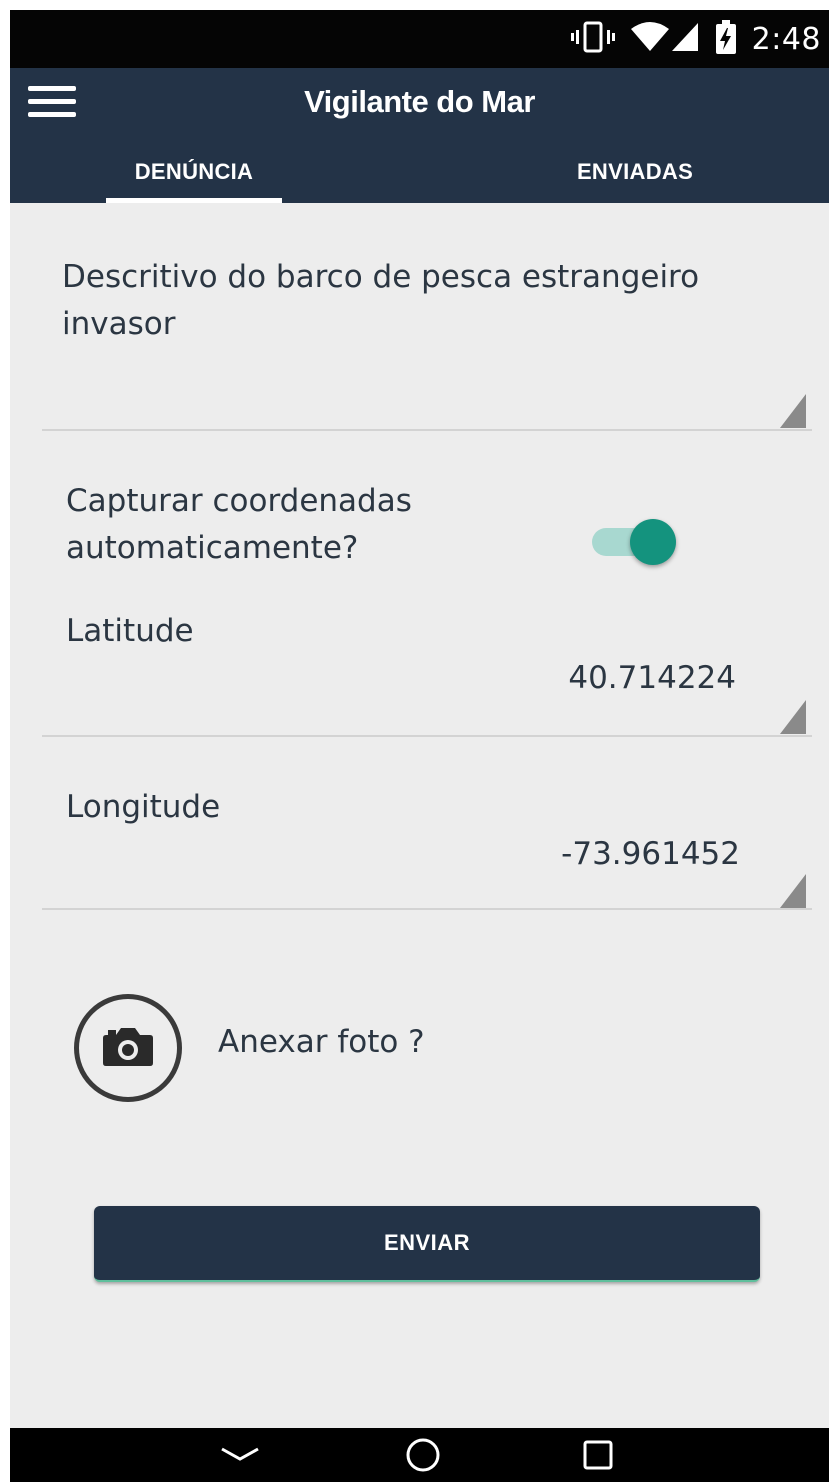 Image resolution: width=829 pixels, height=1482 pixels. Describe the element at coordinates (598, 1455) in the screenshot. I see `recents-icon` at that location.